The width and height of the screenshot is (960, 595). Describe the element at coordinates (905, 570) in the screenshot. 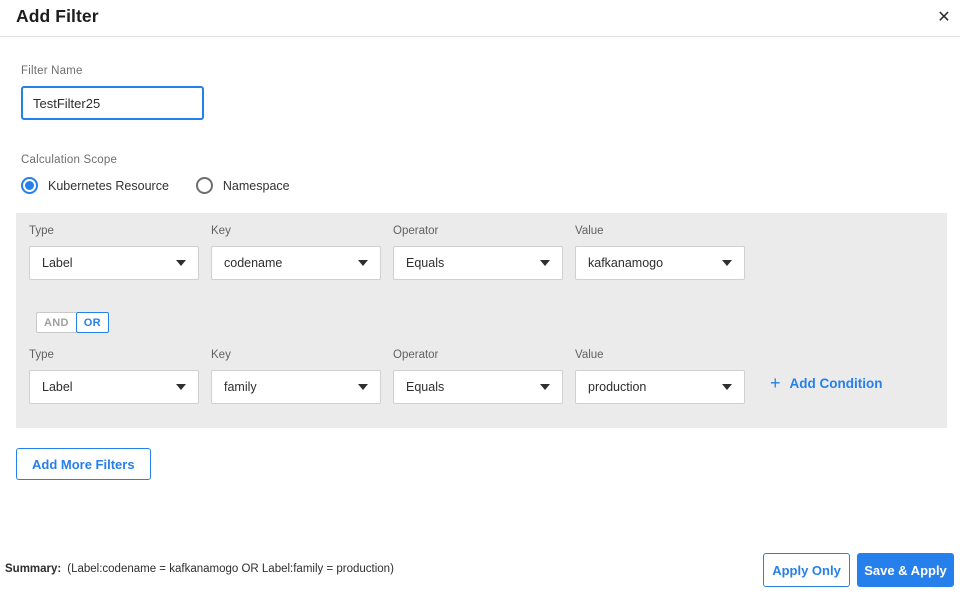

I see `save-and-apply-button: Save & Apply` at that location.